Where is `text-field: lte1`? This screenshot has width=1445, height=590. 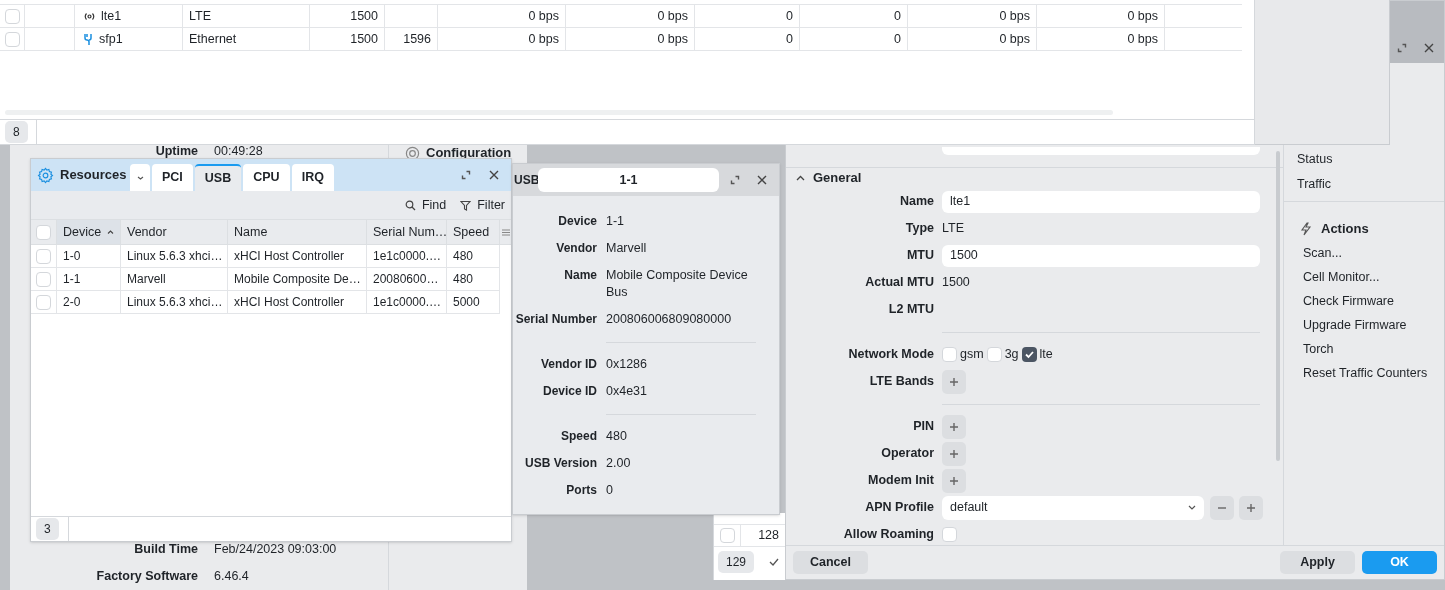 text-field: lte1 is located at coordinates (1101, 201).